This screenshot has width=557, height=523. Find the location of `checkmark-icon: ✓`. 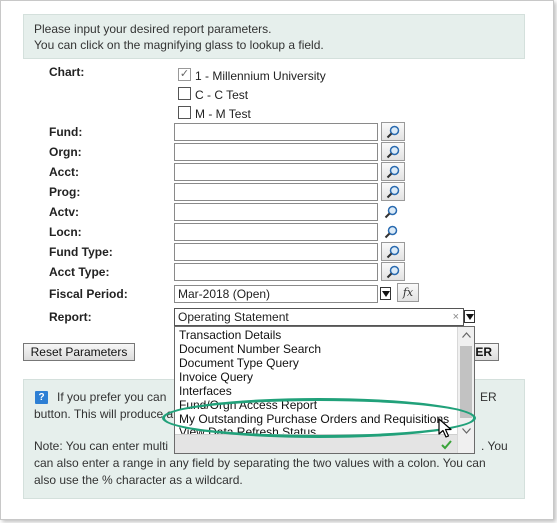

checkmark-icon: ✓ is located at coordinates (184, 74).